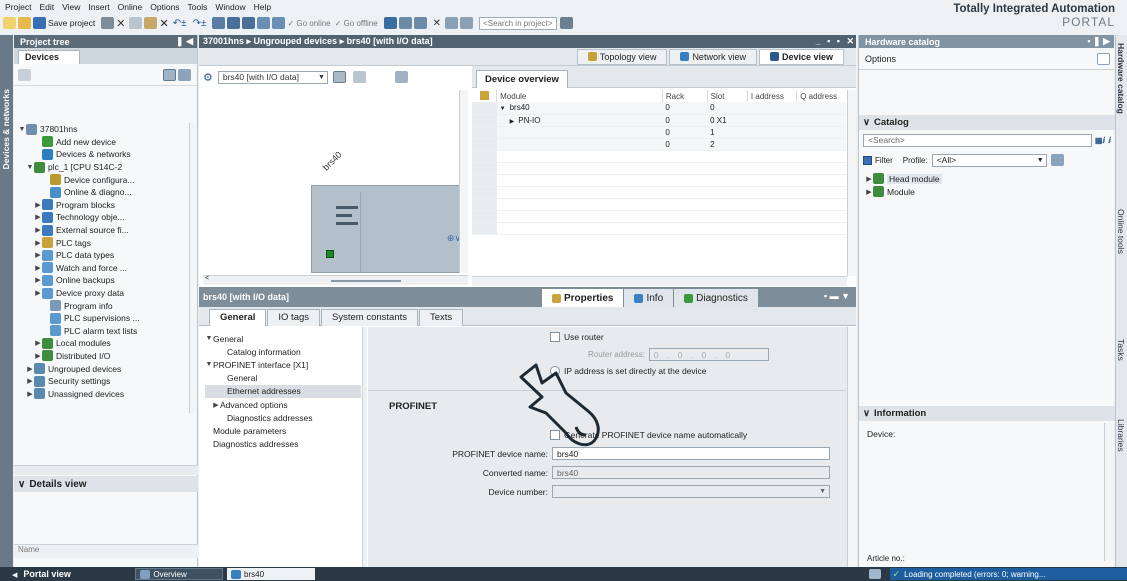  I want to click on editor-window-controls: _ ▪ ▪ ✕, so click(836, 41).